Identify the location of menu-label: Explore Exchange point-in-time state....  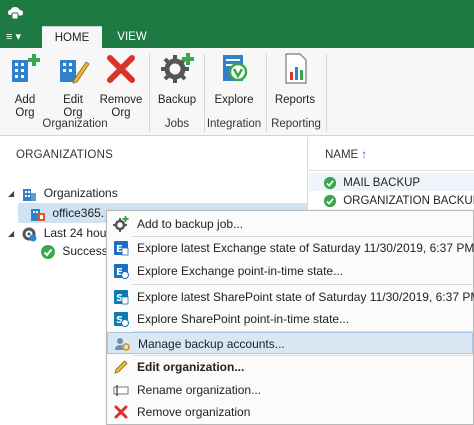
(240, 271).